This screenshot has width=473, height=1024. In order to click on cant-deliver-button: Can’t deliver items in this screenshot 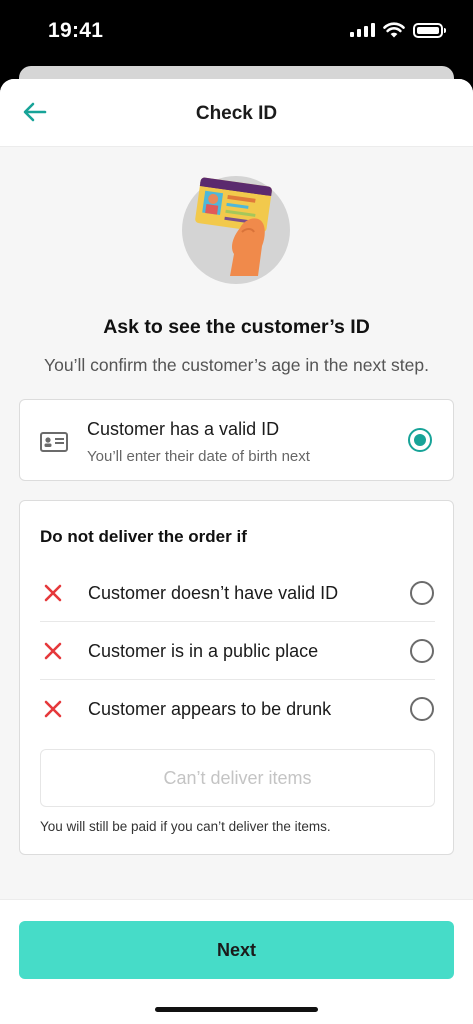, I will do `click(237, 778)`.